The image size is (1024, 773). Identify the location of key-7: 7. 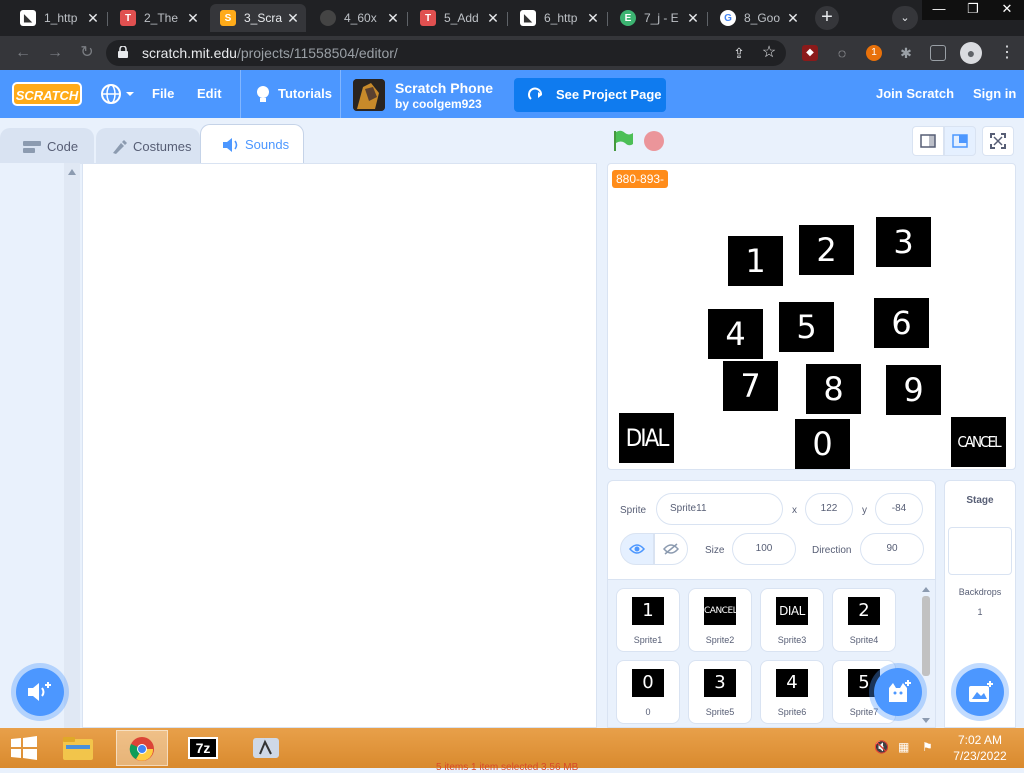
(750, 386).